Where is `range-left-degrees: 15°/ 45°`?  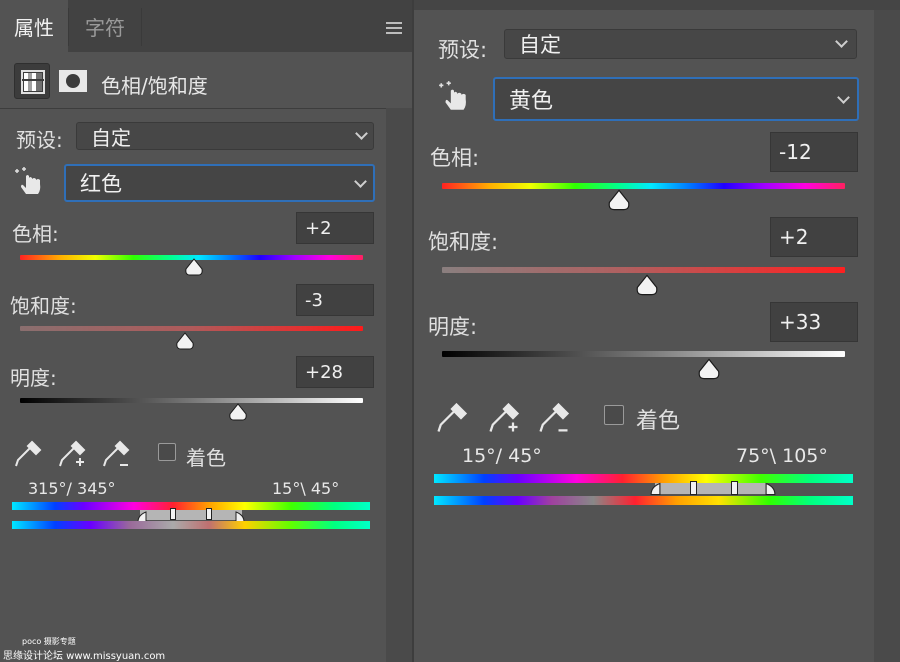
range-left-degrees: 15°/ 45° is located at coordinates (502, 456).